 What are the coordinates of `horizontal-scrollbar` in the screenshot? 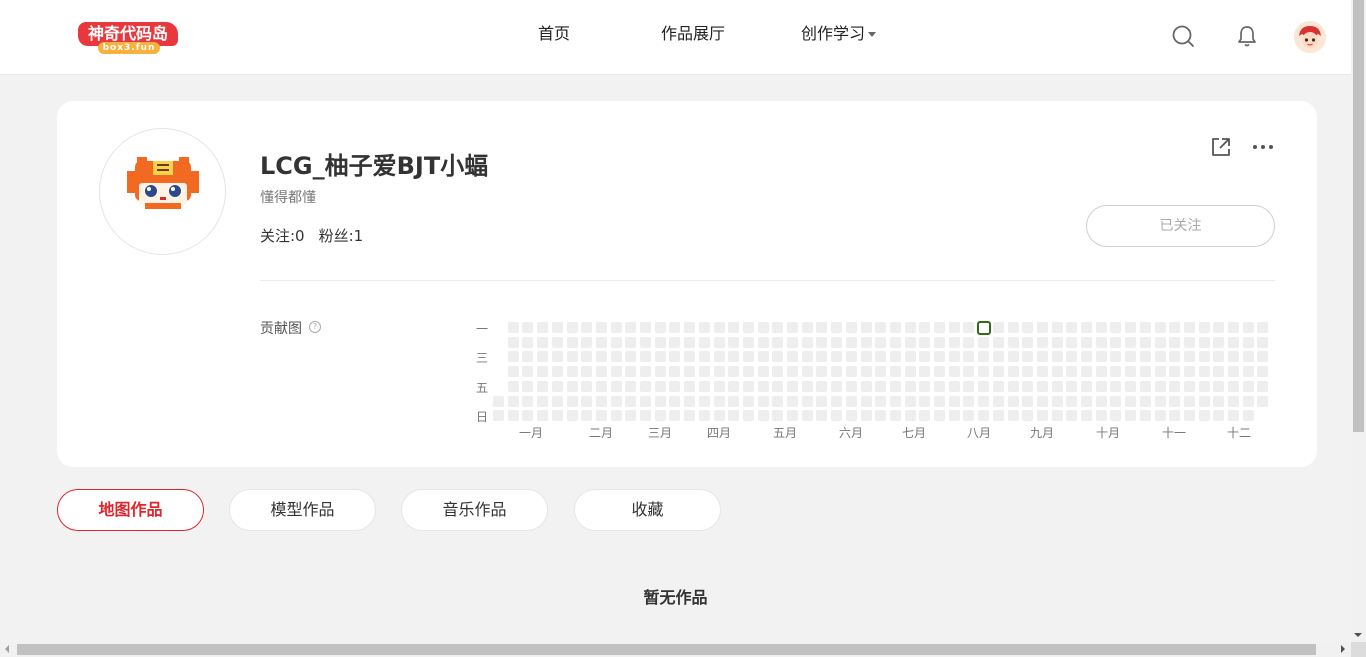 It's located at (675, 649).